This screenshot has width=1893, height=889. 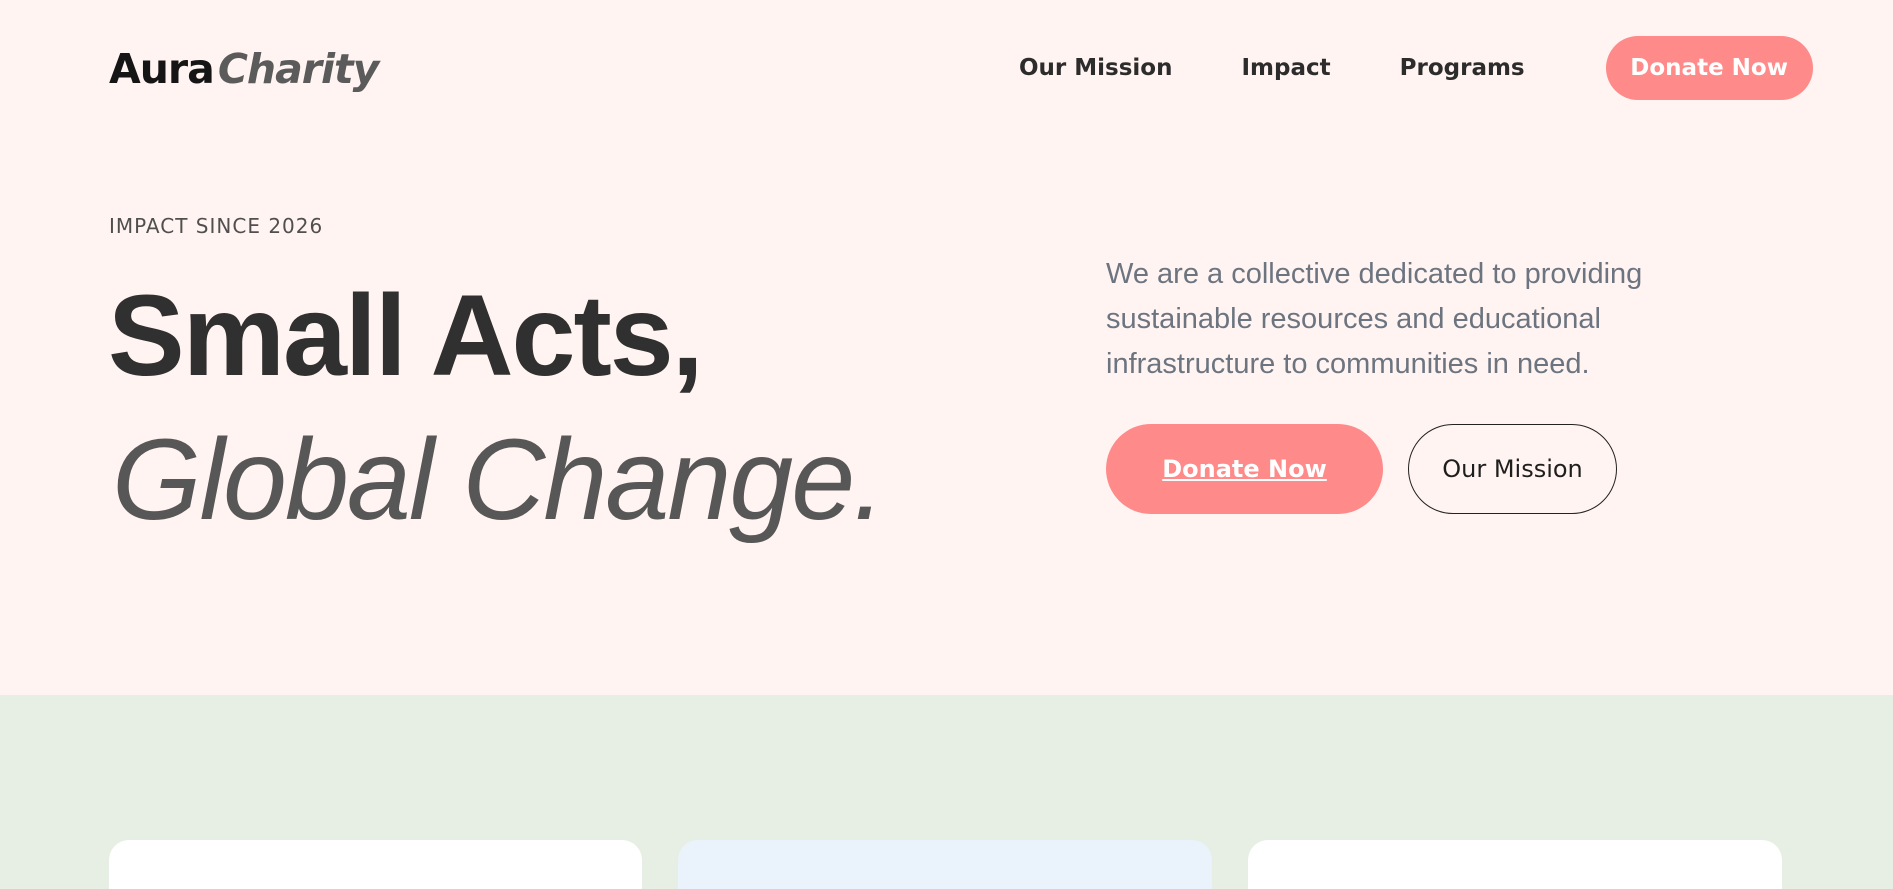 I want to click on nav-donate-button: Donate Now, so click(x=1709, y=68).